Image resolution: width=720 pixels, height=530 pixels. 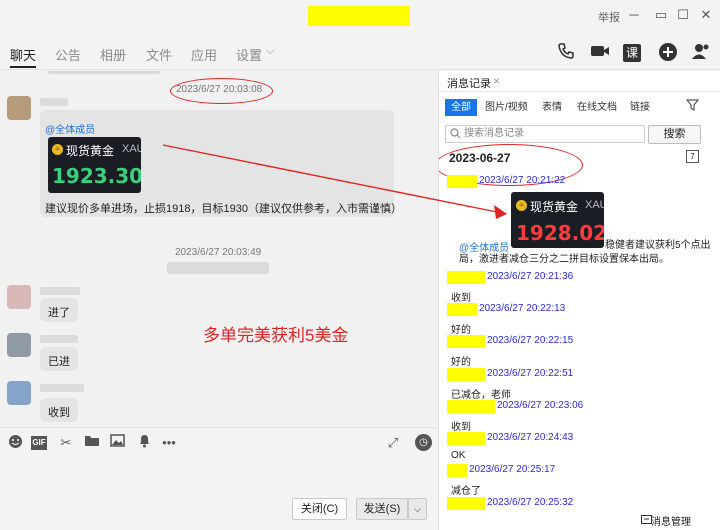 What do you see at coordinates (706, 15) in the screenshot?
I see `close-icon: ✕` at bounding box center [706, 15].